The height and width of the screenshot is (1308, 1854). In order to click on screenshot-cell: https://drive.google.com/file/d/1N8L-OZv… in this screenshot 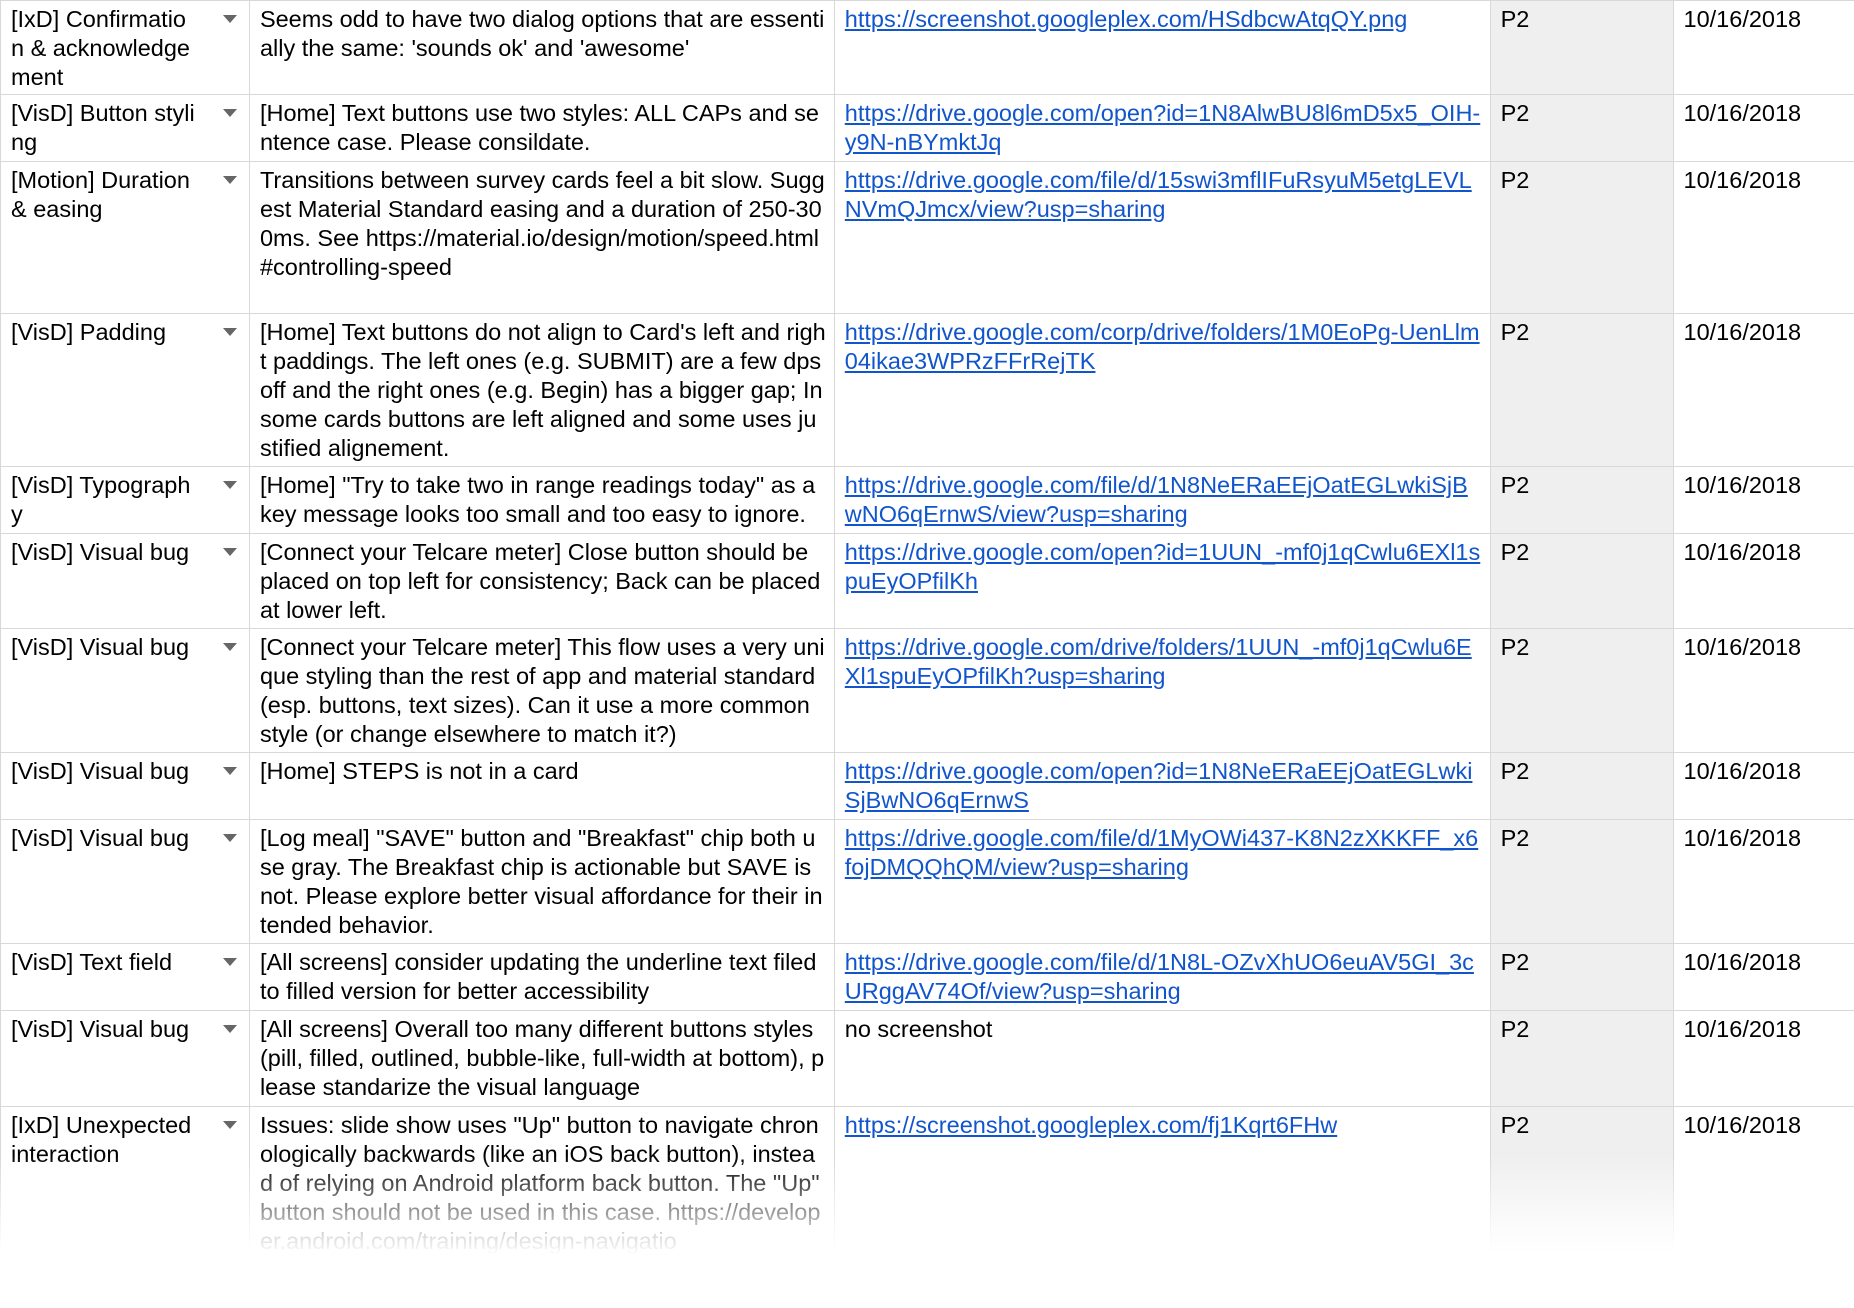, I will do `click(1162, 977)`.